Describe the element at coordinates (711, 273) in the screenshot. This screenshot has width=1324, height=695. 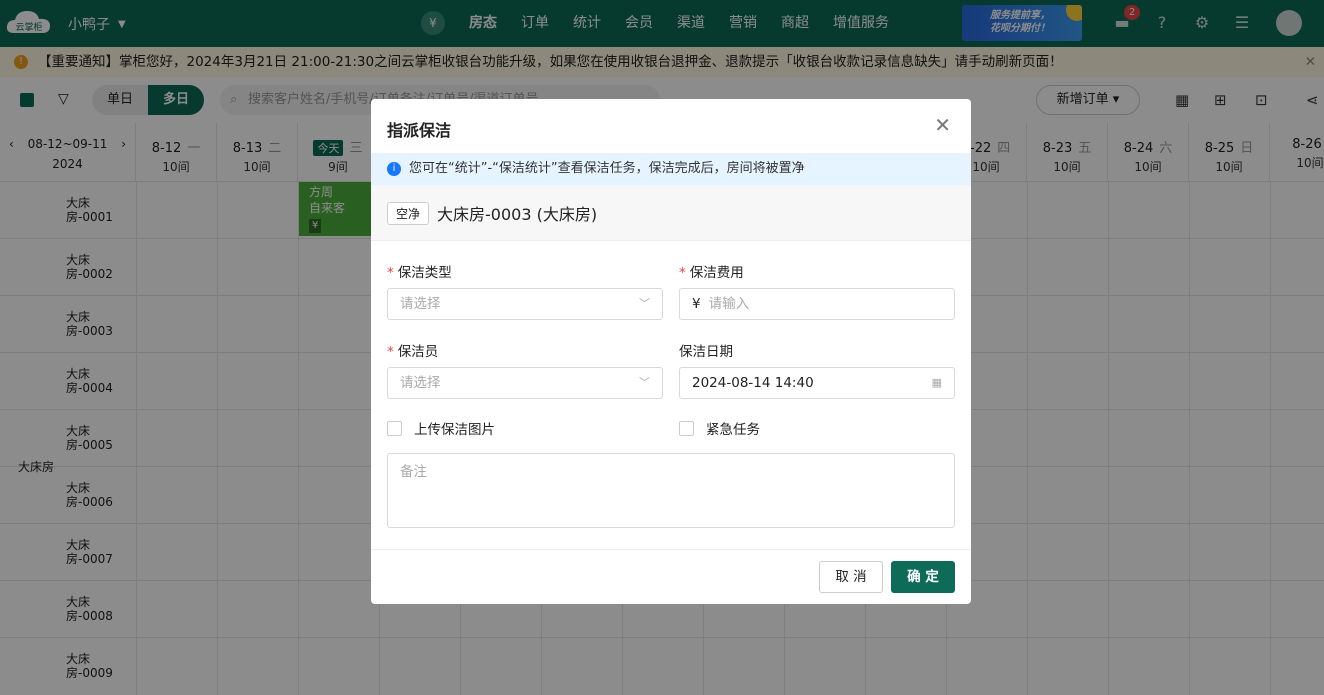
I see `clean-fee-label: * 保洁费用` at that location.